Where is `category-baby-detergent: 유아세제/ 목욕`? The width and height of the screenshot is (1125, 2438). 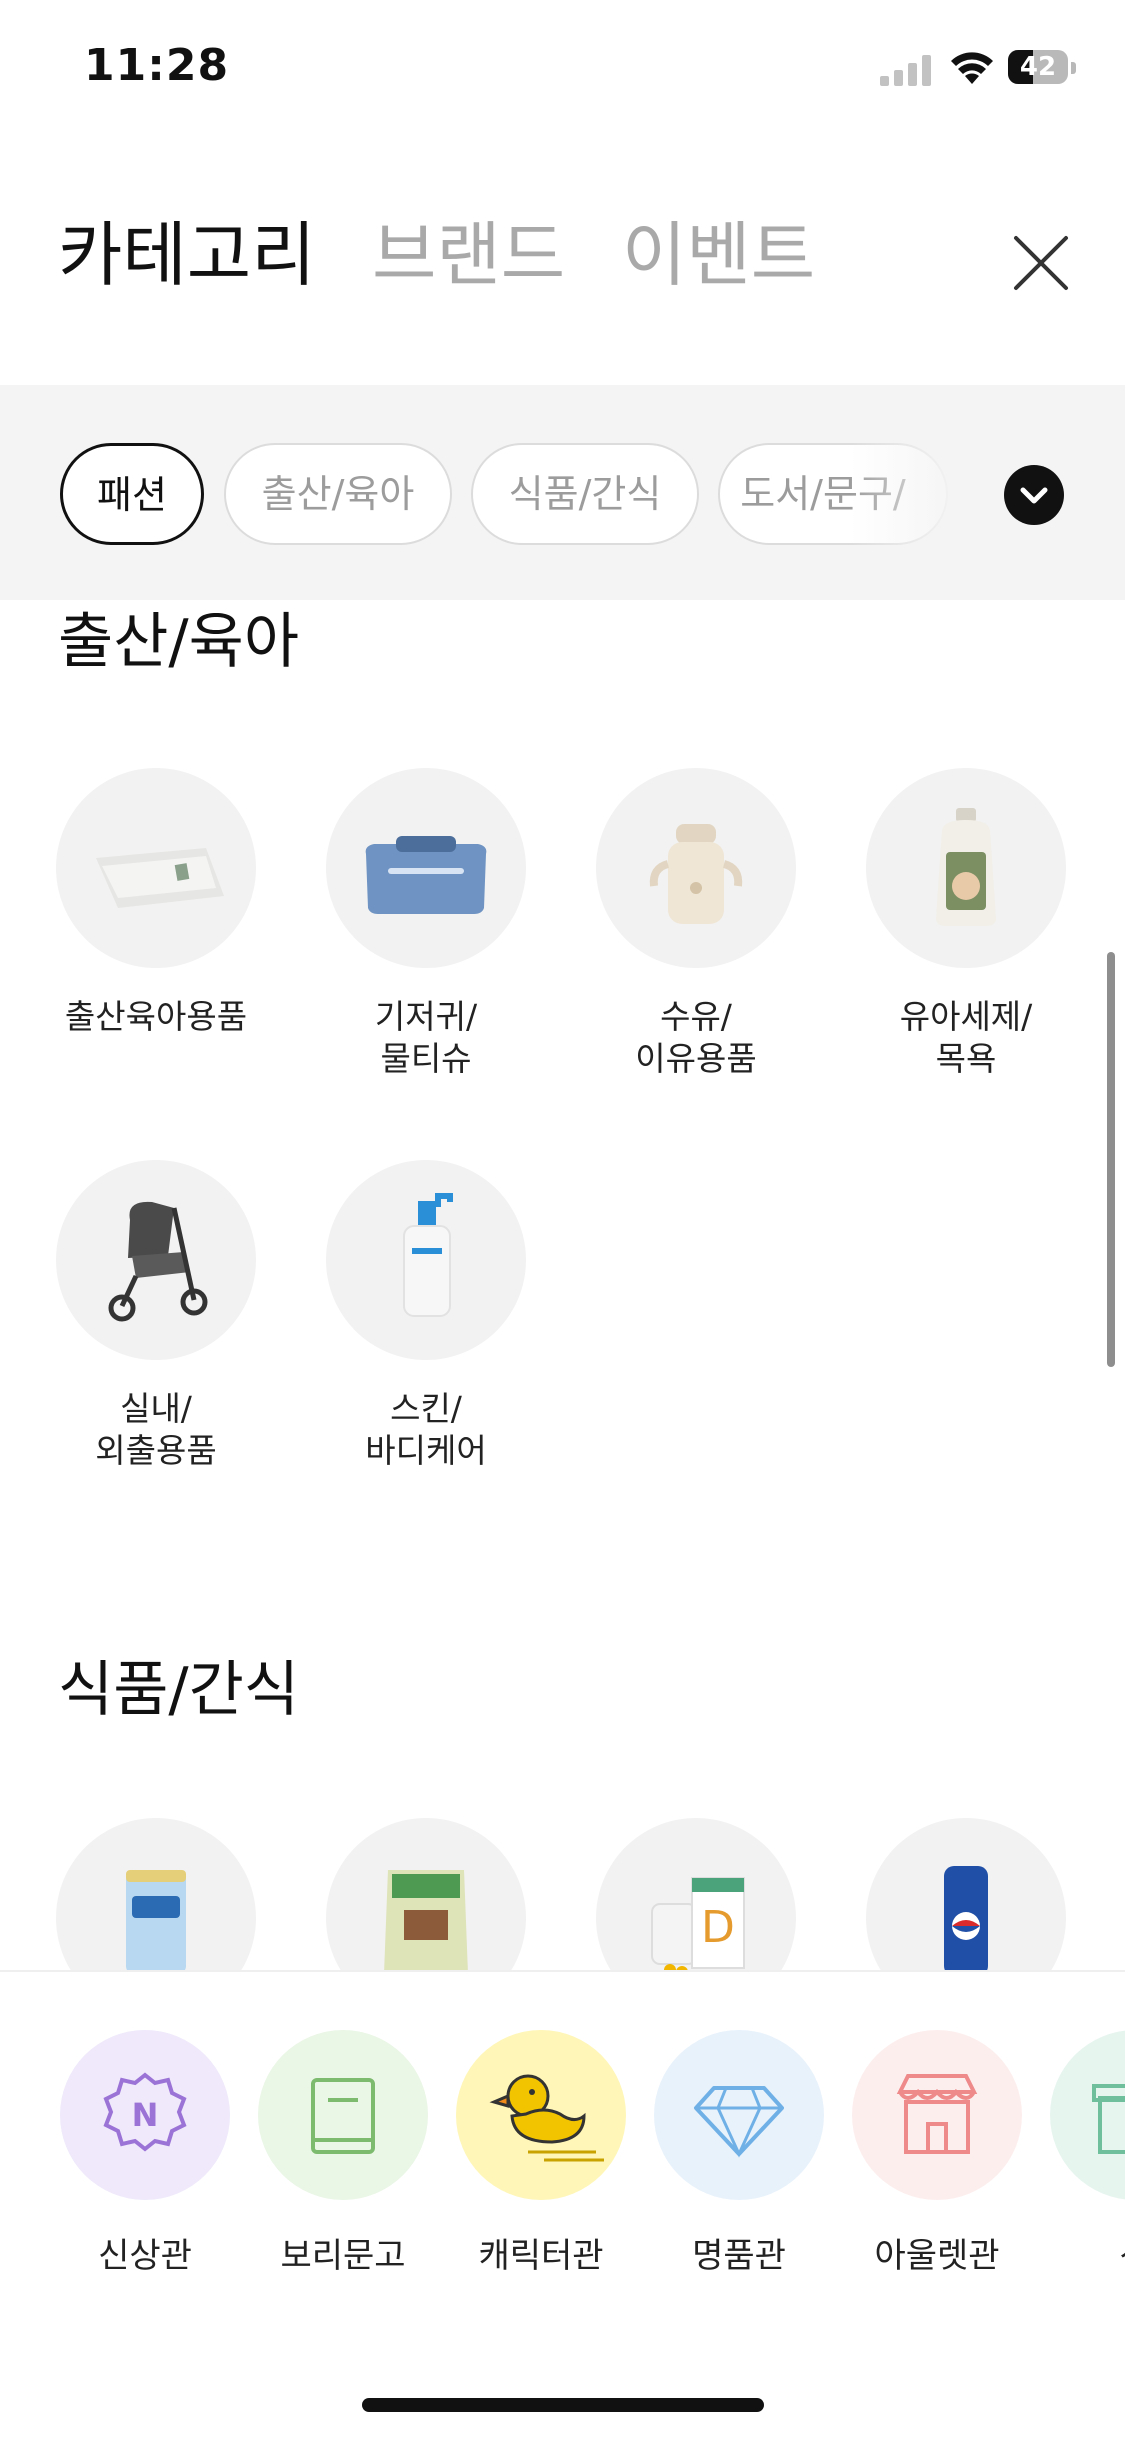
category-baby-detergent: 유아세제/ 목욕 is located at coordinates (966, 924).